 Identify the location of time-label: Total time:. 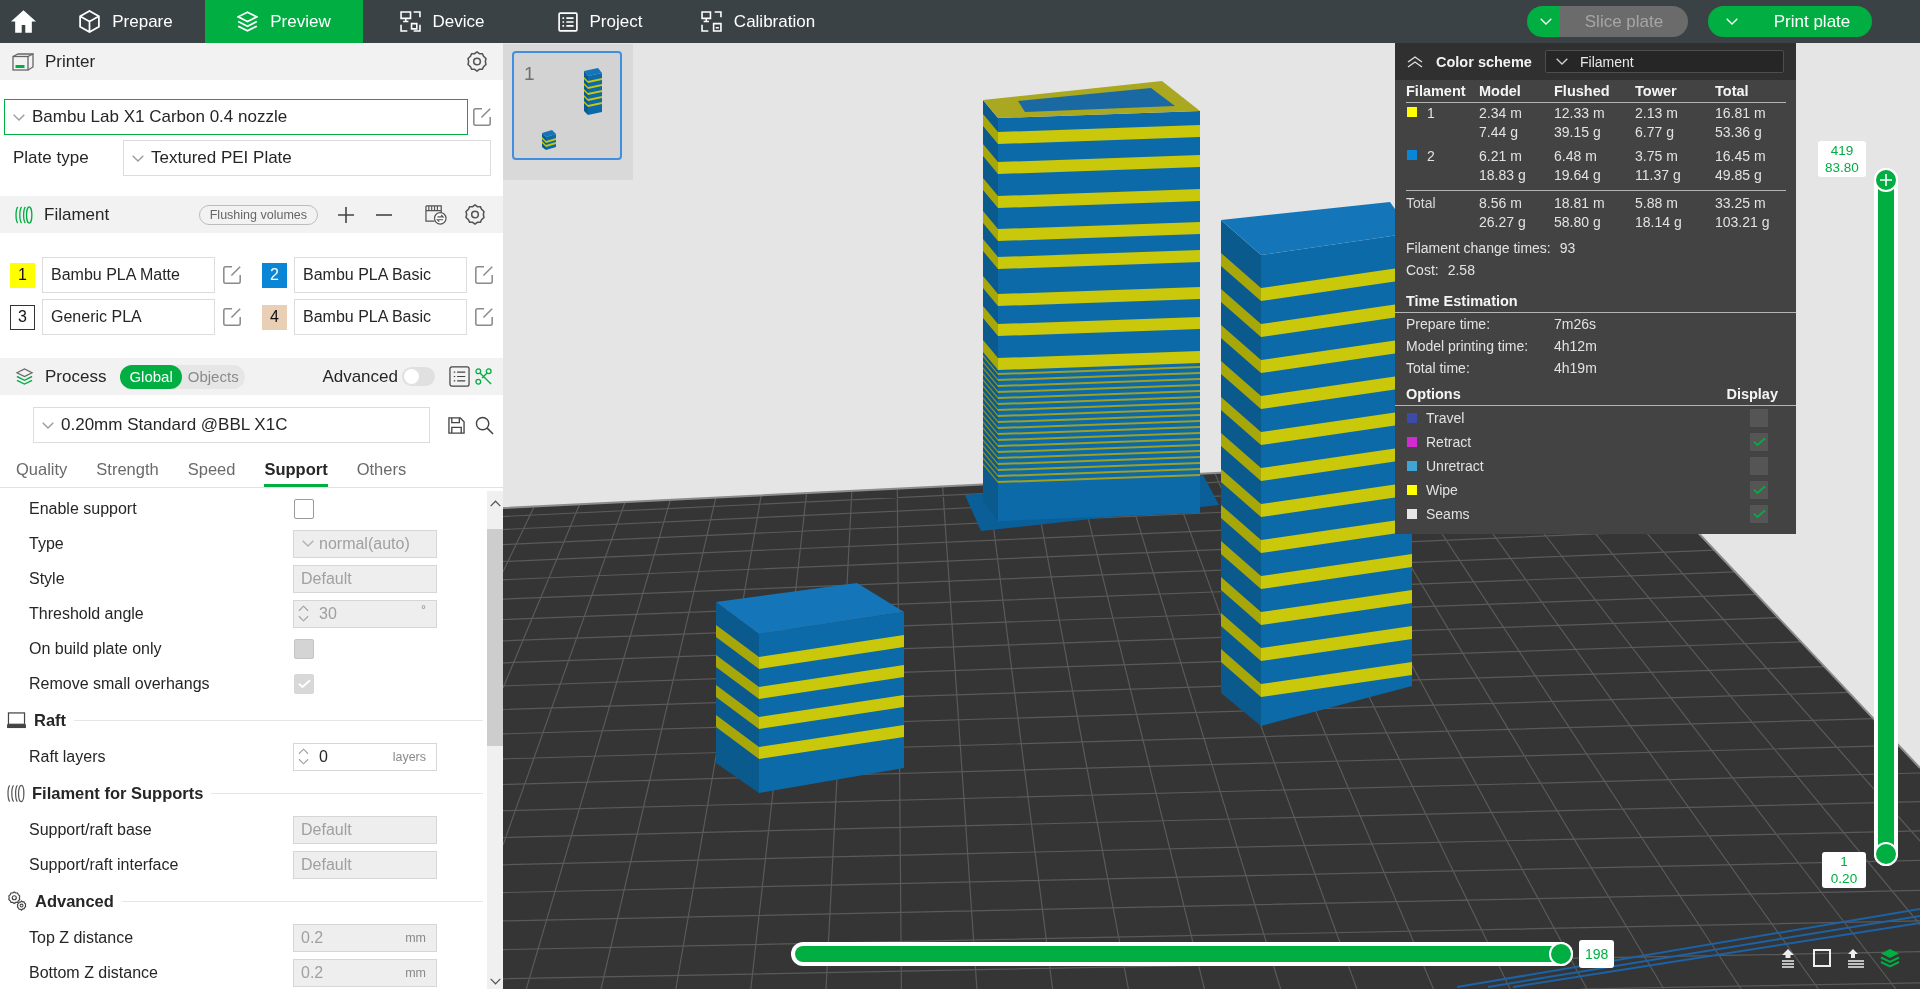
(1438, 368).